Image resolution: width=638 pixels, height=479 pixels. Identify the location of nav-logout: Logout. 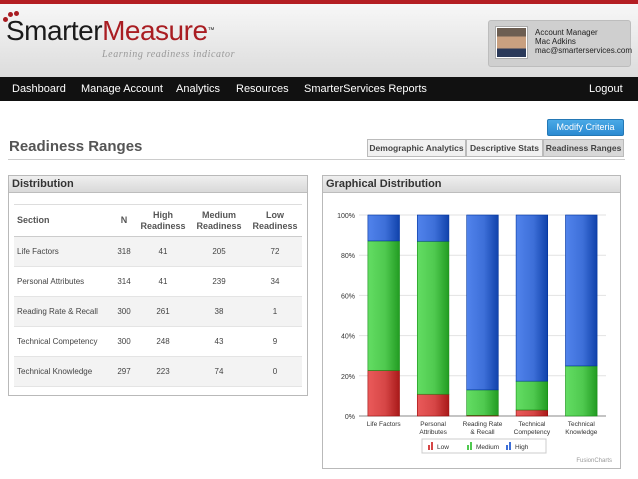
(606, 89).